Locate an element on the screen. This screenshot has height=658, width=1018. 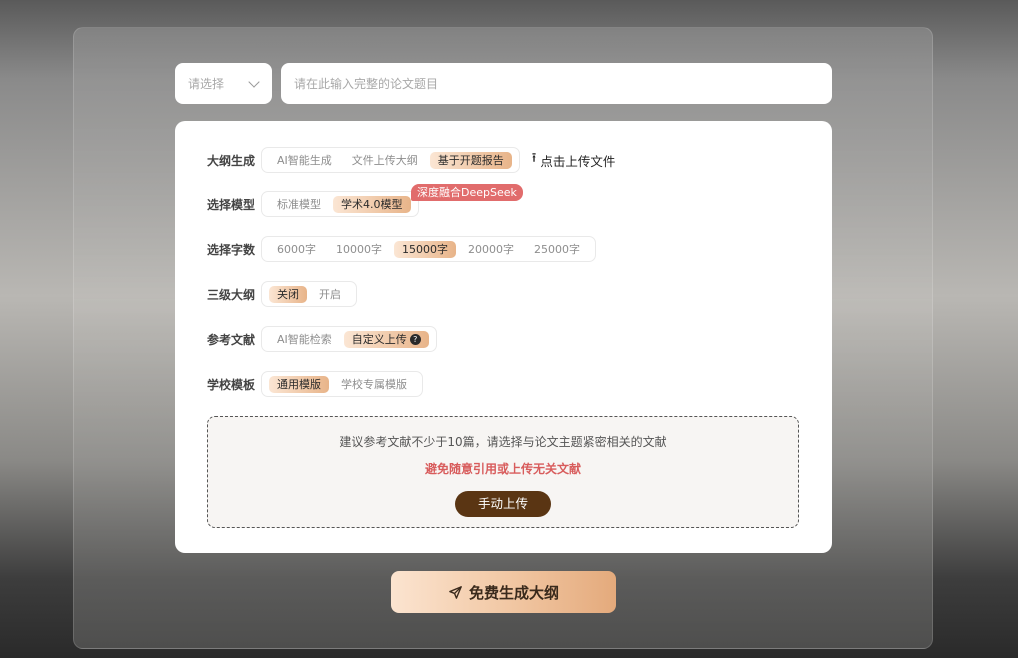
level3-label: 三级大纲 is located at coordinates (231, 294).